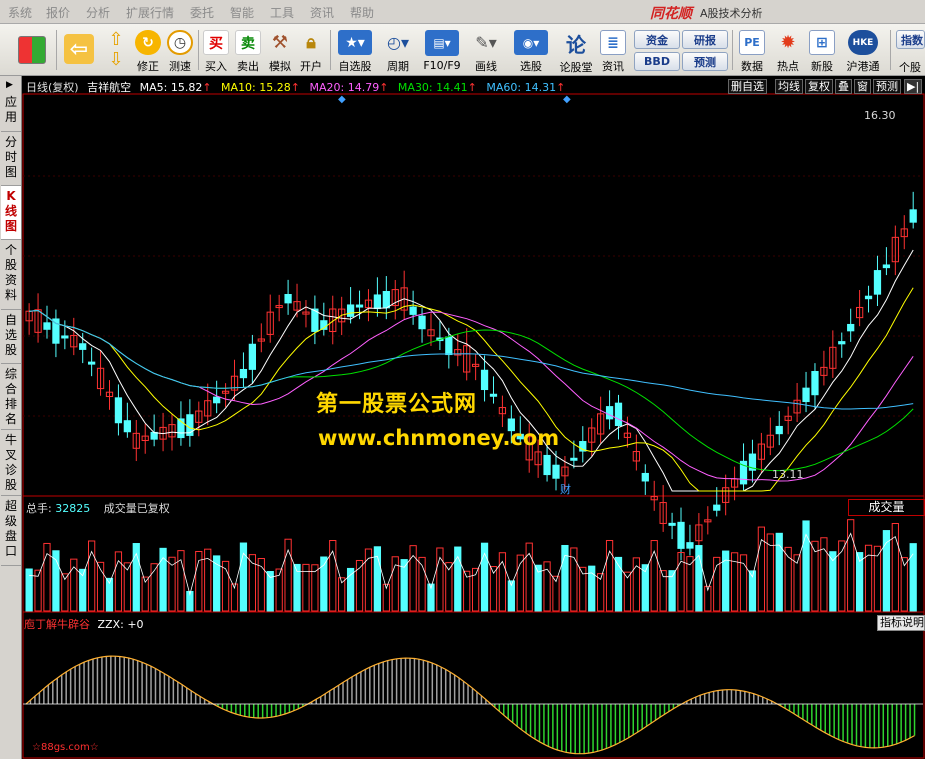  I want to click on volume-title-box: 成交量, so click(886, 507).